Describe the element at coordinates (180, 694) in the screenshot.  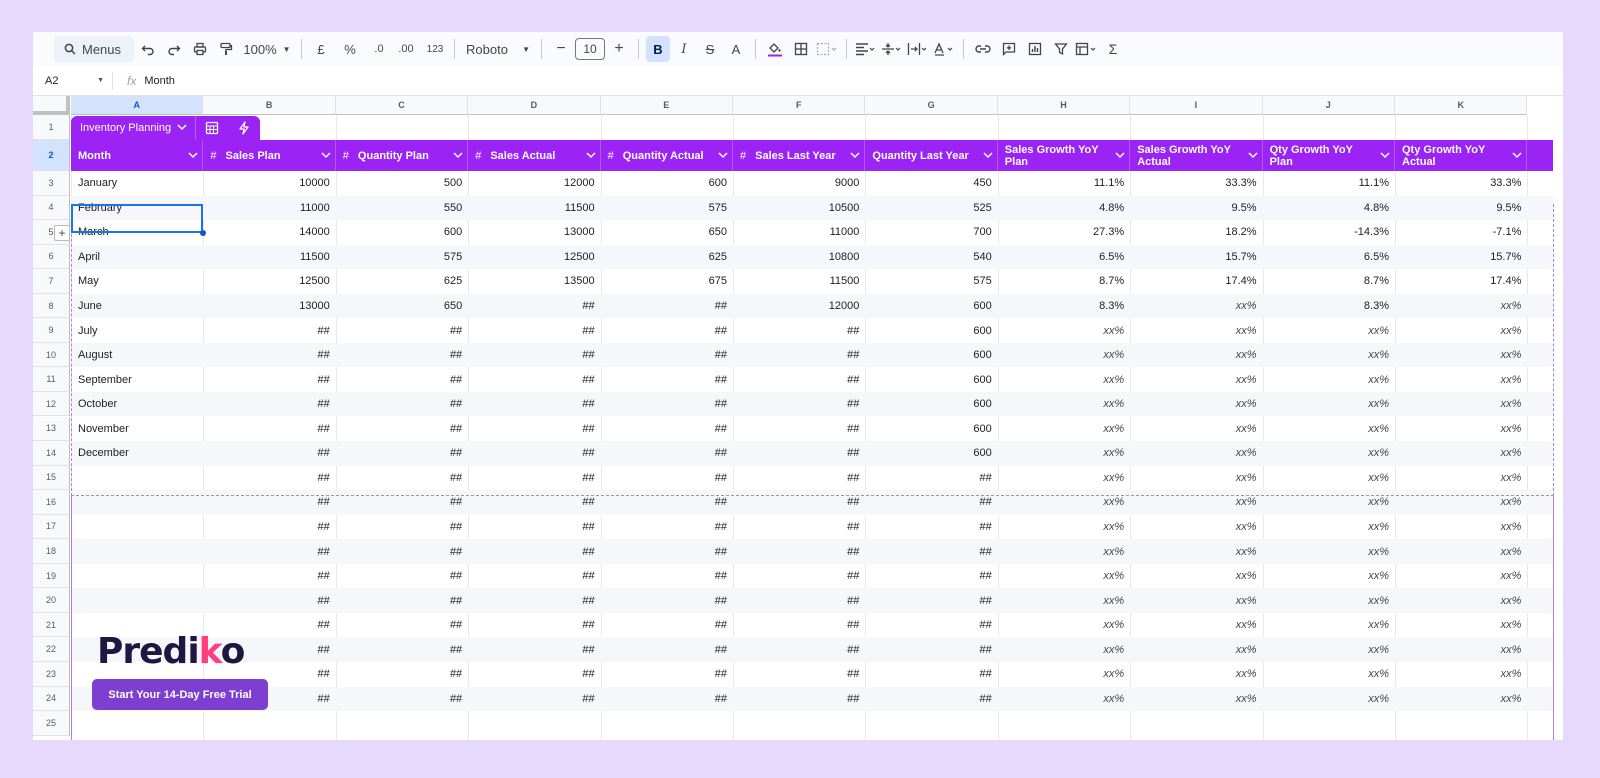
I see `free-trial-button: Start Your 14-Day Free Trial` at that location.